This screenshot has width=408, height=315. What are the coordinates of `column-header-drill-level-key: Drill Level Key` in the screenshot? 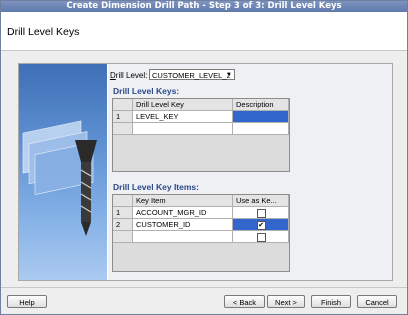 It's located at (183, 105).